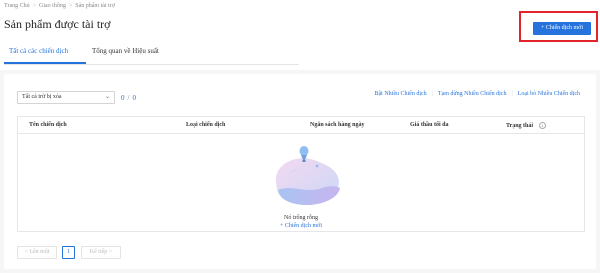 The image size is (600, 273). Describe the element at coordinates (52, 6) in the screenshot. I see `breadcrumb-traffic: Giao thông` at that location.